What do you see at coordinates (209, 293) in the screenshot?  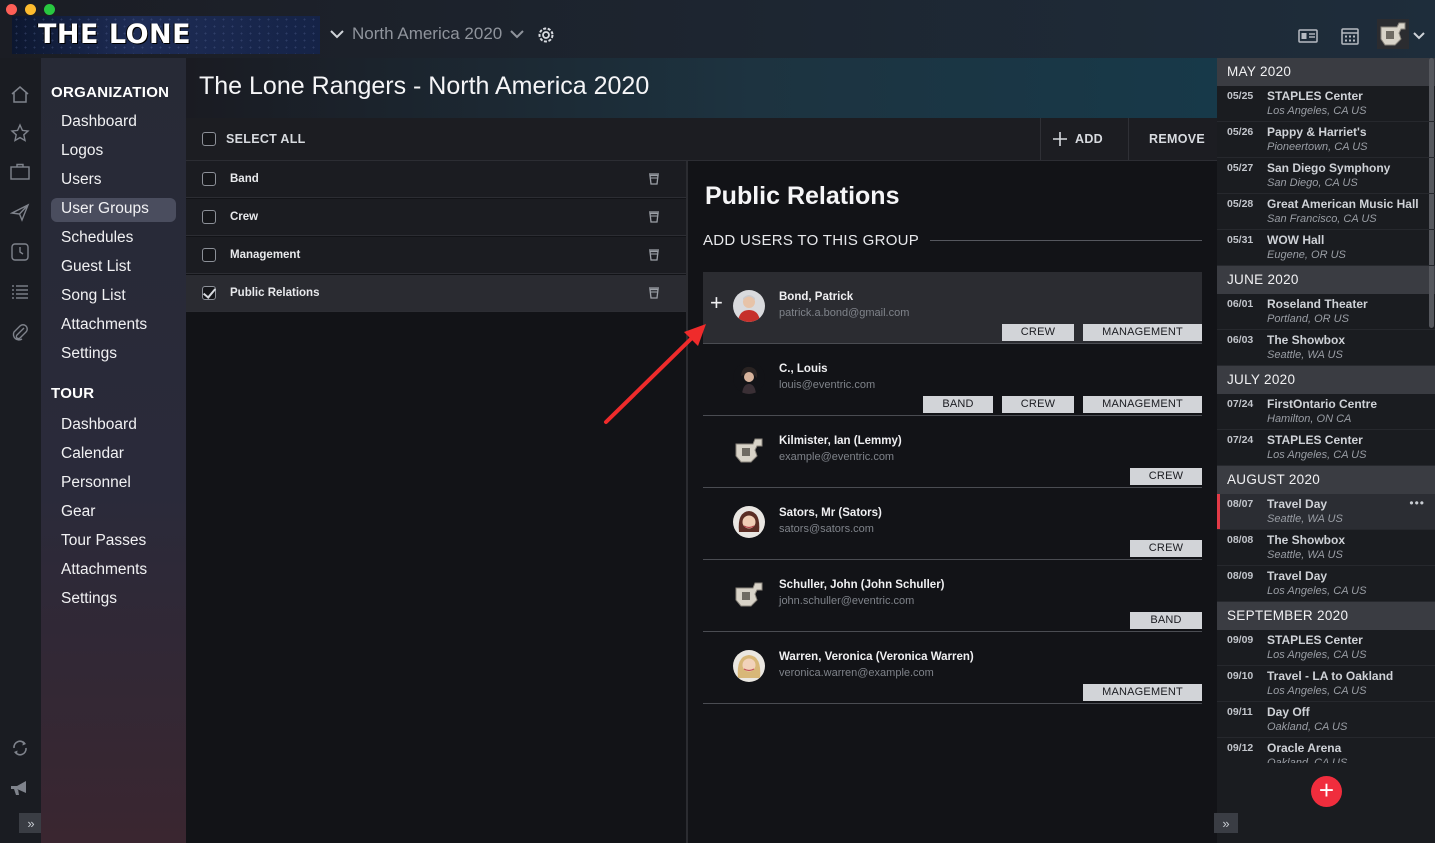 I see `group-checkbox-checked` at bounding box center [209, 293].